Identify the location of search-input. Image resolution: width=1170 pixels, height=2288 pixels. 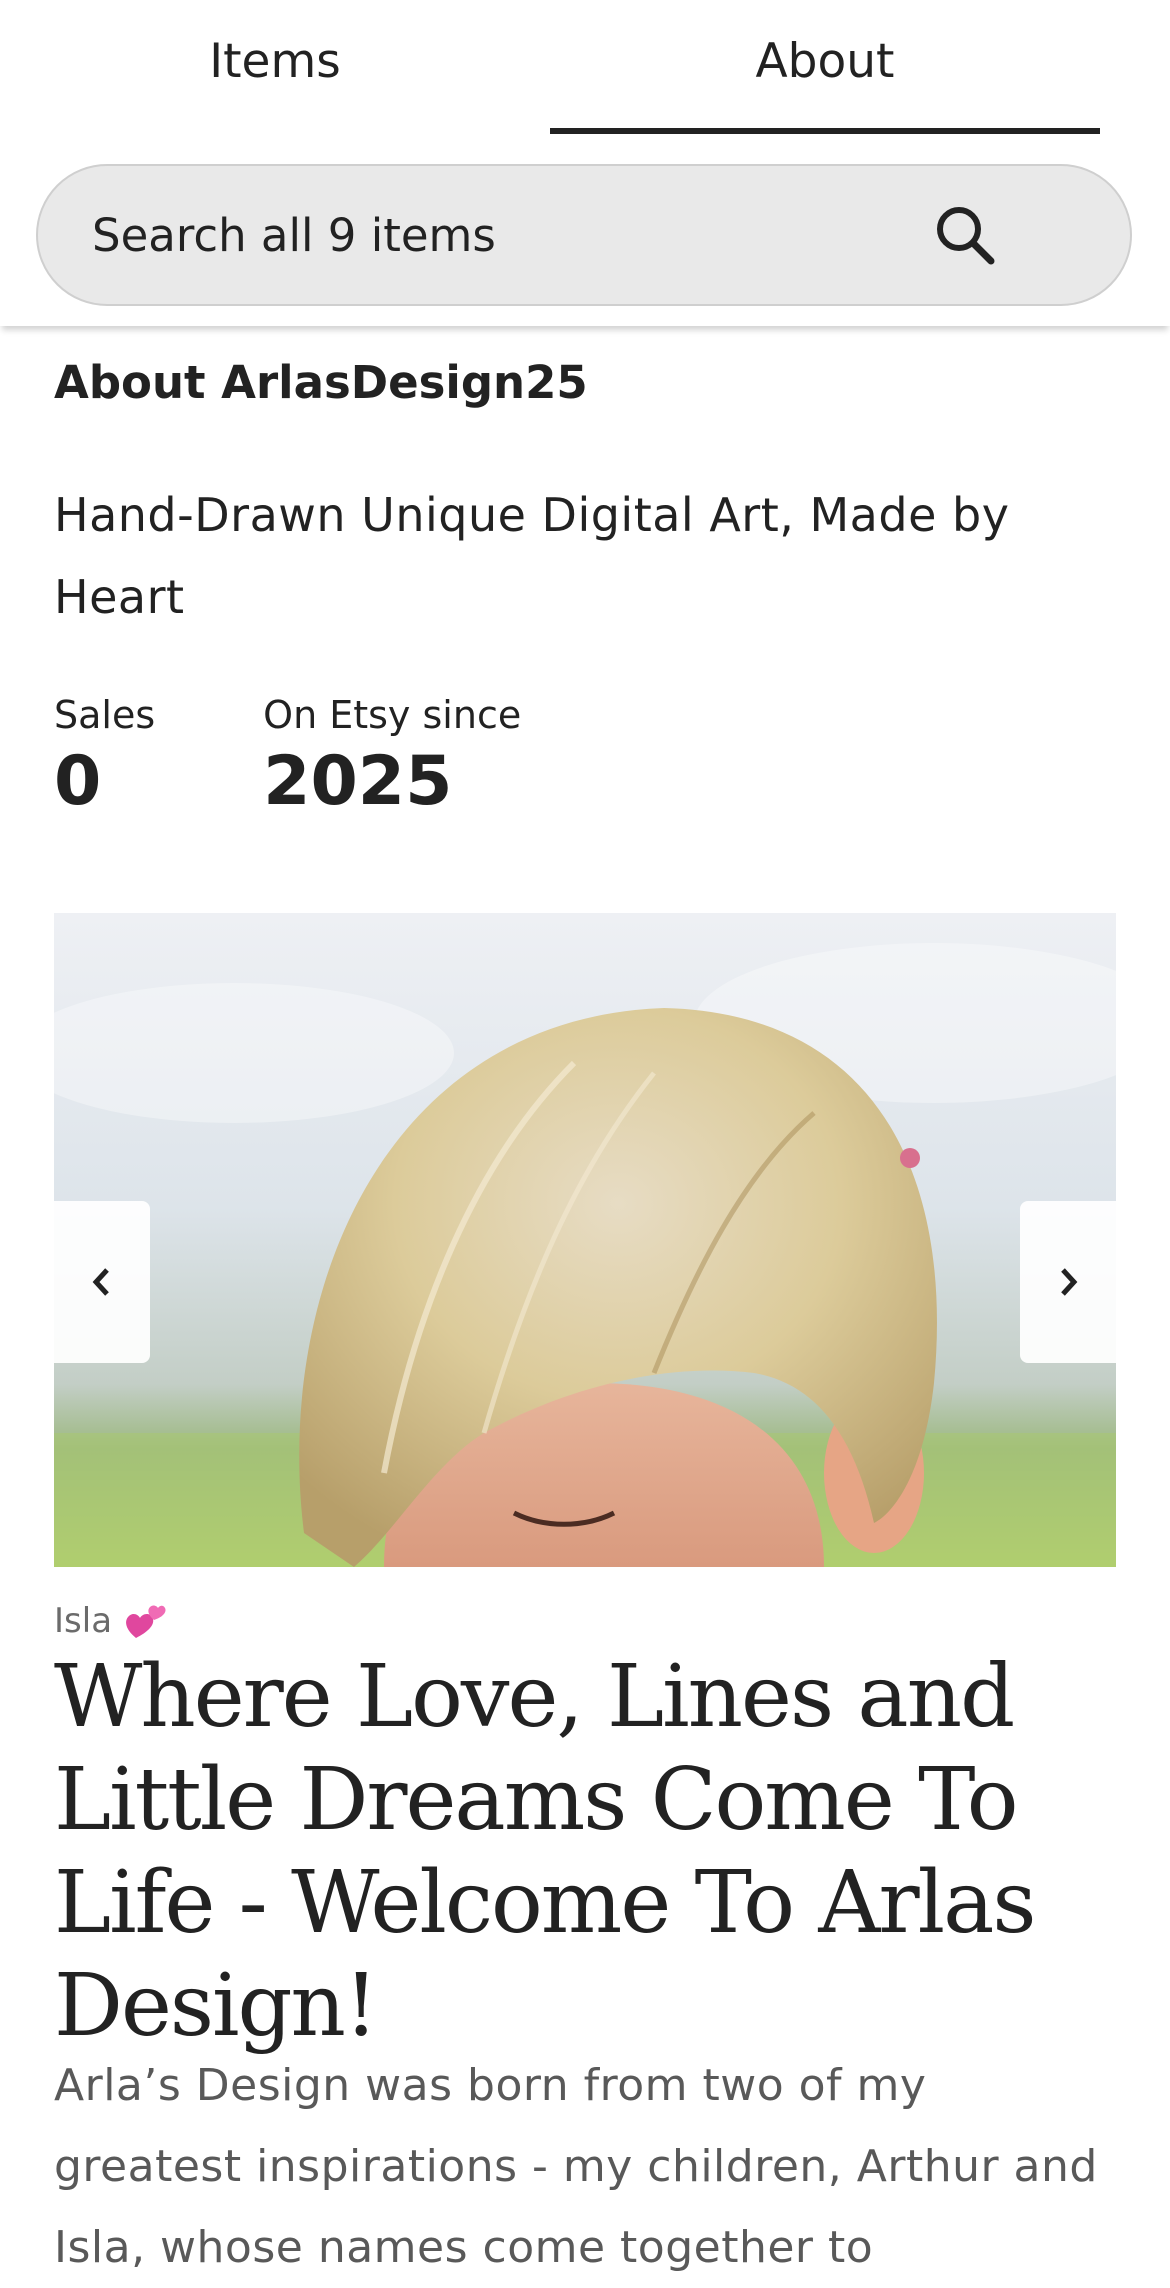
(500, 235).